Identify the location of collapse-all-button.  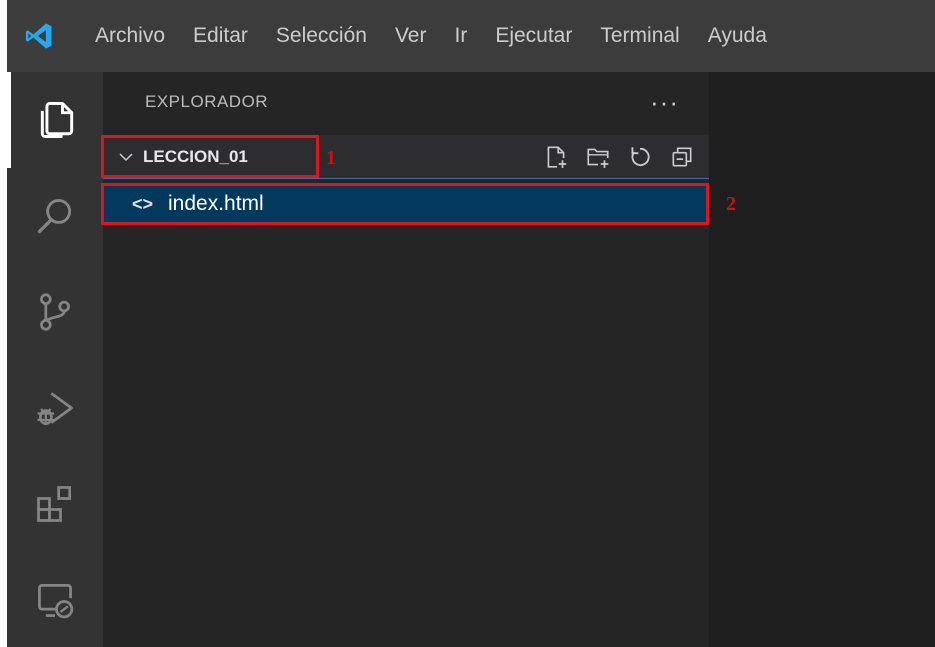
(682, 157).